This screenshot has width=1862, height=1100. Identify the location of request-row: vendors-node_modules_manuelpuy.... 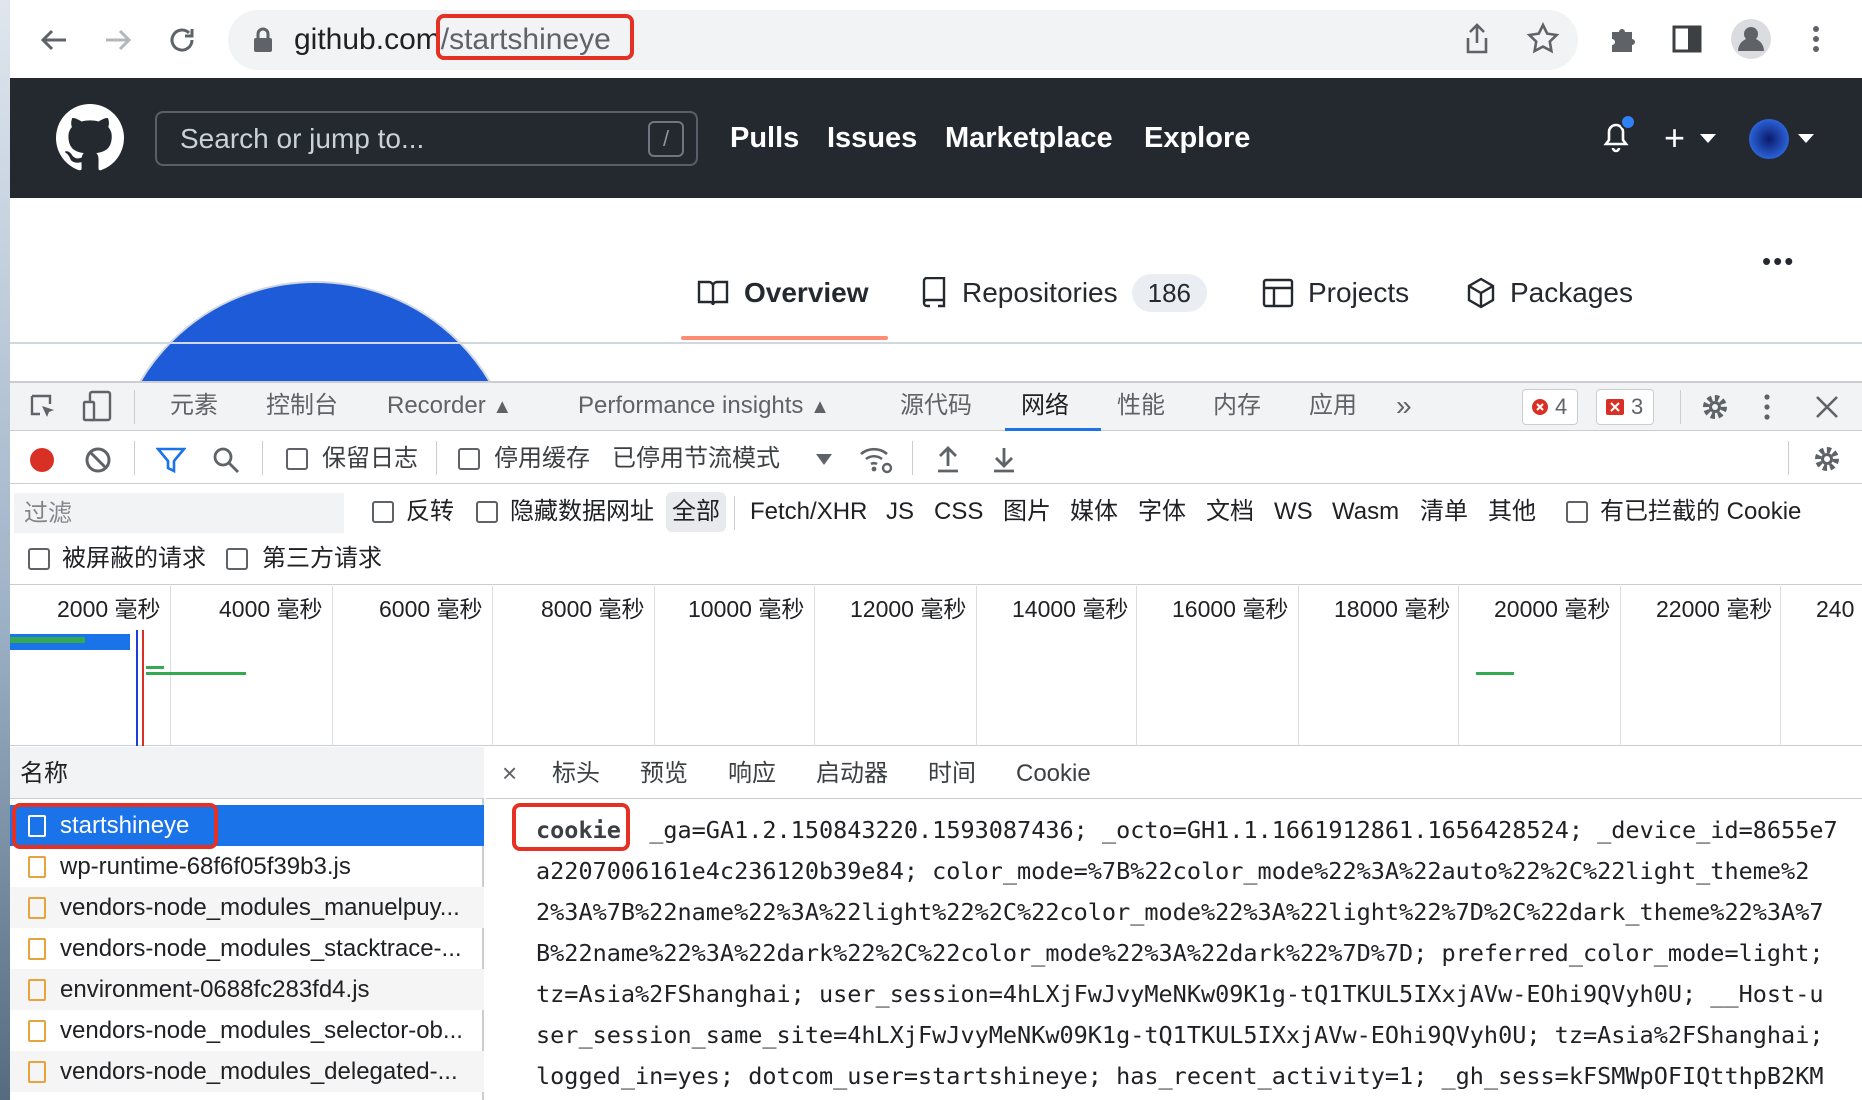
(247, 907).